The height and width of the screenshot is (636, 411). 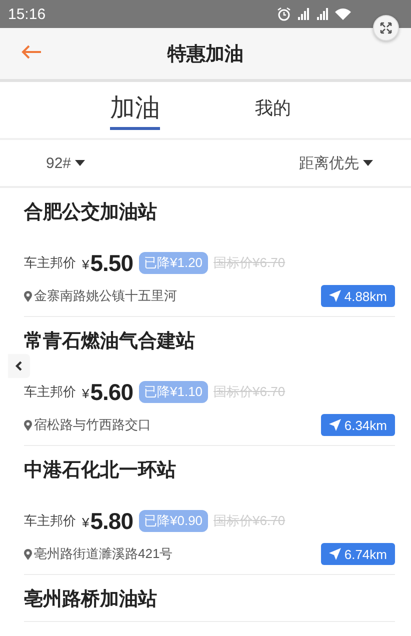 I want to click on tab: 加油, so click(x=135, y=110).